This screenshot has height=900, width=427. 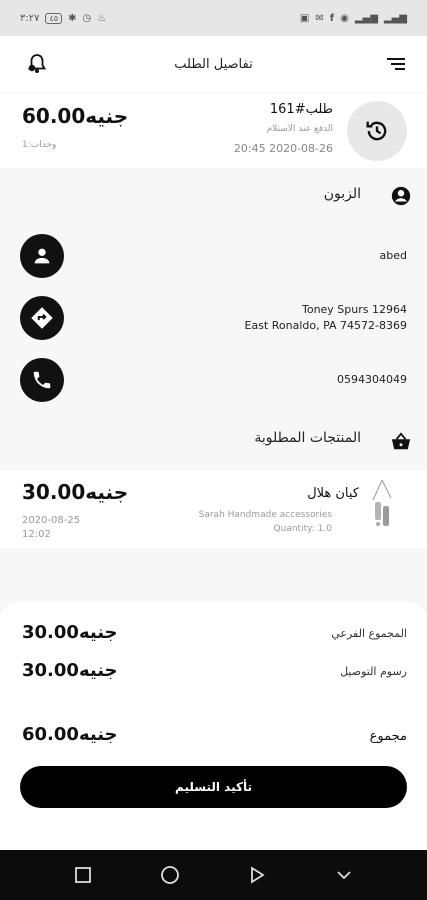 I want to click on directions-icon, so click(x=42, y=318).